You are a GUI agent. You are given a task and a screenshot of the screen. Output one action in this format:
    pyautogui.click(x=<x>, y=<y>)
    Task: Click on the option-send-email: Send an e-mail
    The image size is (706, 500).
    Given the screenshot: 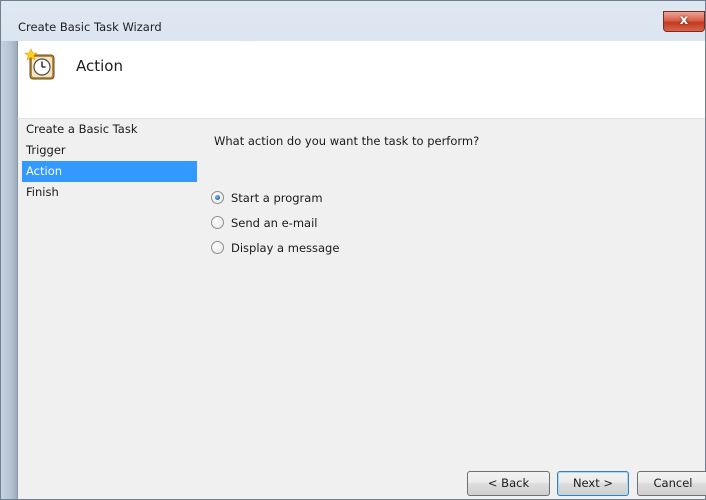 What is the action you would take?
    pyautogui.click(x=275, y=222)
    